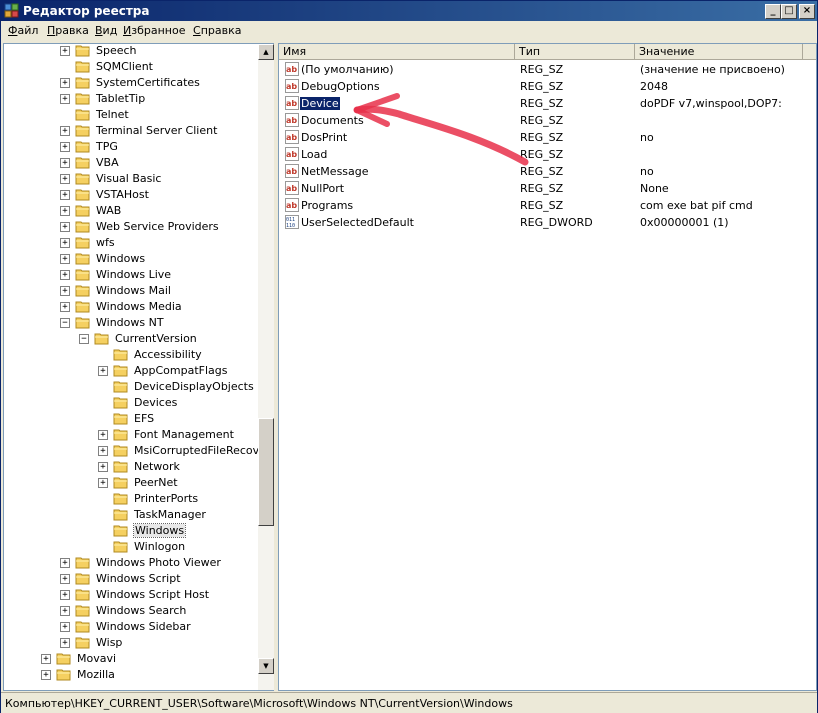 Image resolution: width=818 pixels, height=713 pixels. I want to click on scroll-down-arrow-icon: ▼, so click(266, 666).